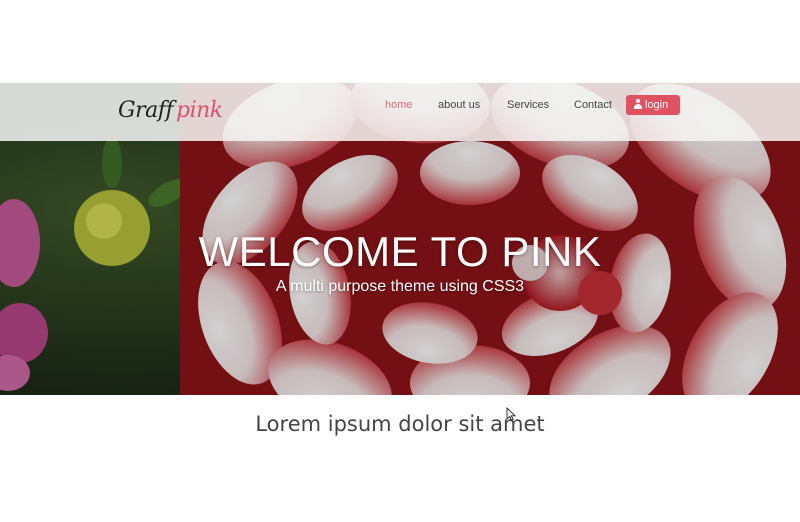 The image size is (800, 522). Describe the element at coordinates (657, 105) in the screenshot. I see `login-button-label: login` at that location.